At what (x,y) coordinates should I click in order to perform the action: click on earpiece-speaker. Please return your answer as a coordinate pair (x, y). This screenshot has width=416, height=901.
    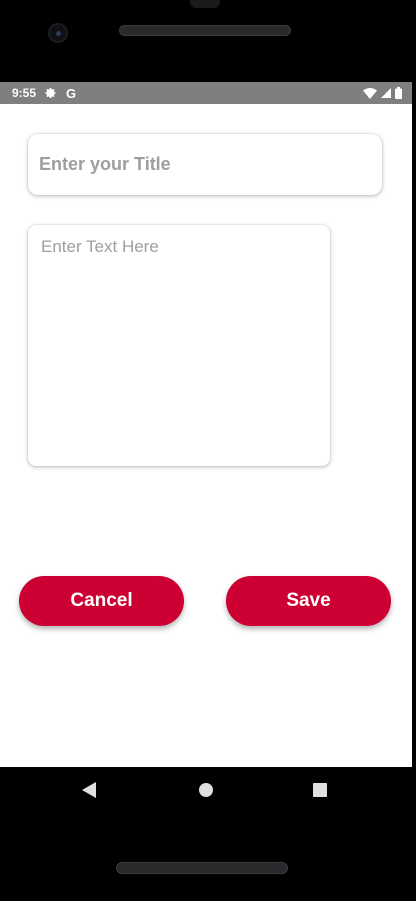
    Looking at the image, I should click on (205, 30).